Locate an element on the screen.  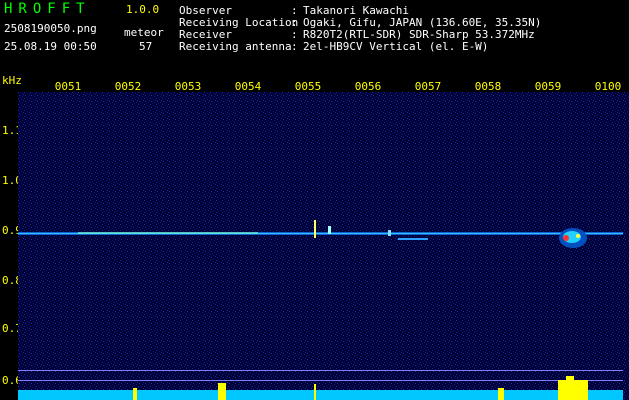
meteor-label: meteor is located at coordinates (144, 32).